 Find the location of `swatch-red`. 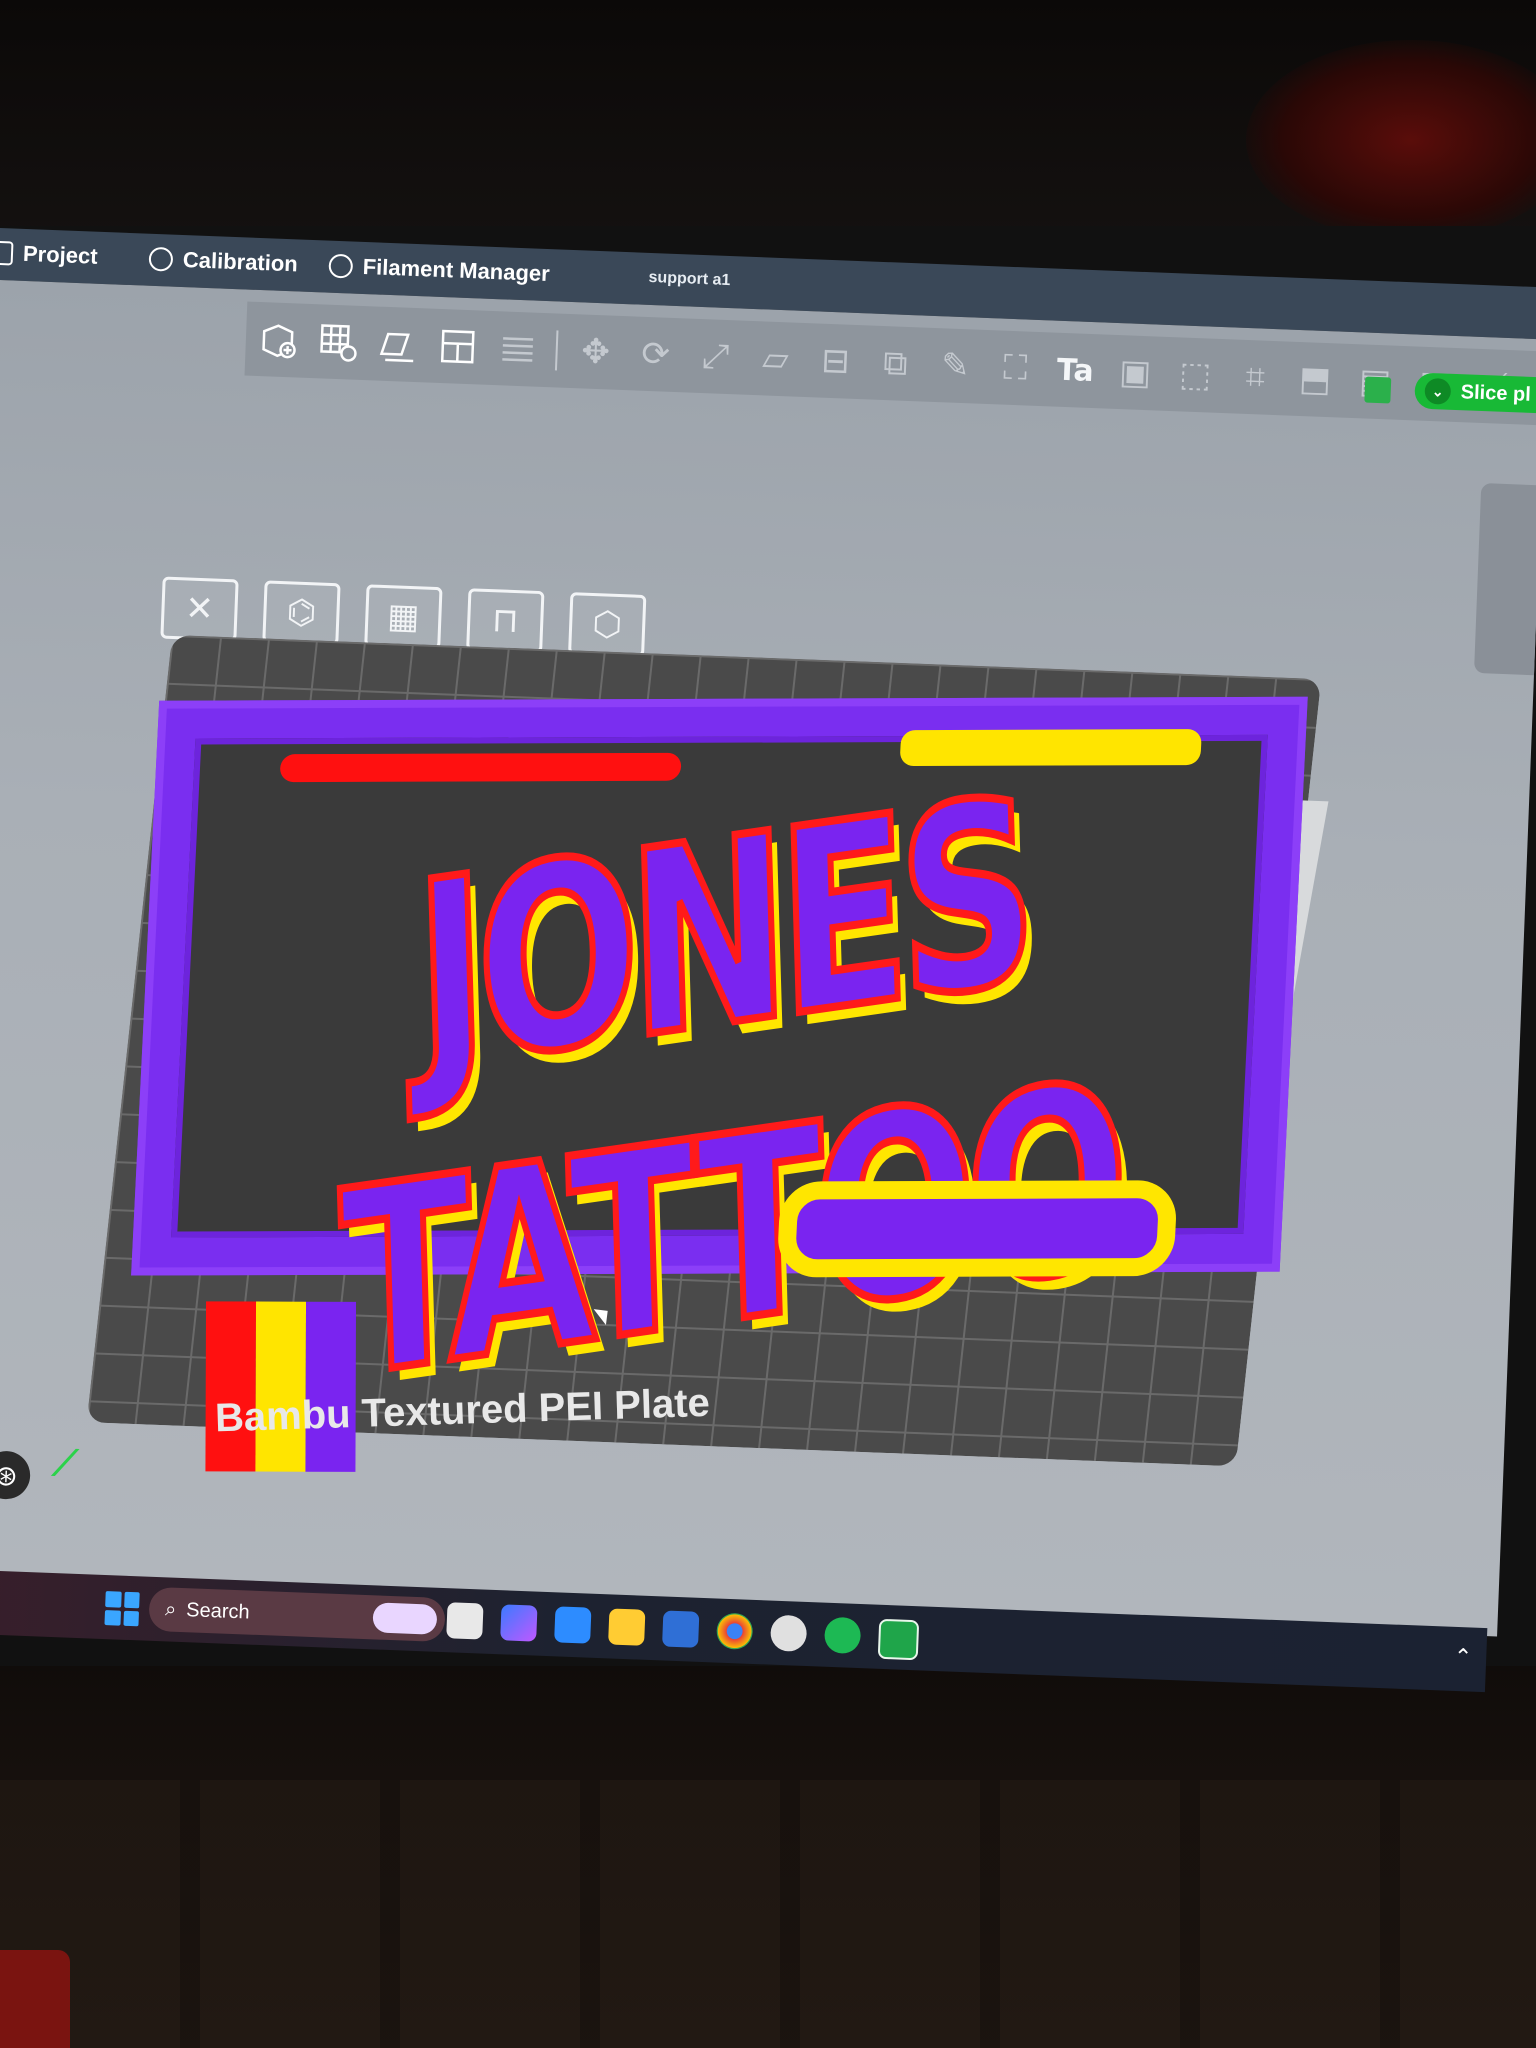

swatch-red is located at coordinates (231, 1386).